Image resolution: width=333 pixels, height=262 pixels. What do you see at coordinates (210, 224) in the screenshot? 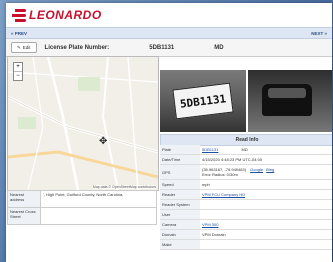
I see `camera-link: VPM 300` at bounding box center [210, 224].